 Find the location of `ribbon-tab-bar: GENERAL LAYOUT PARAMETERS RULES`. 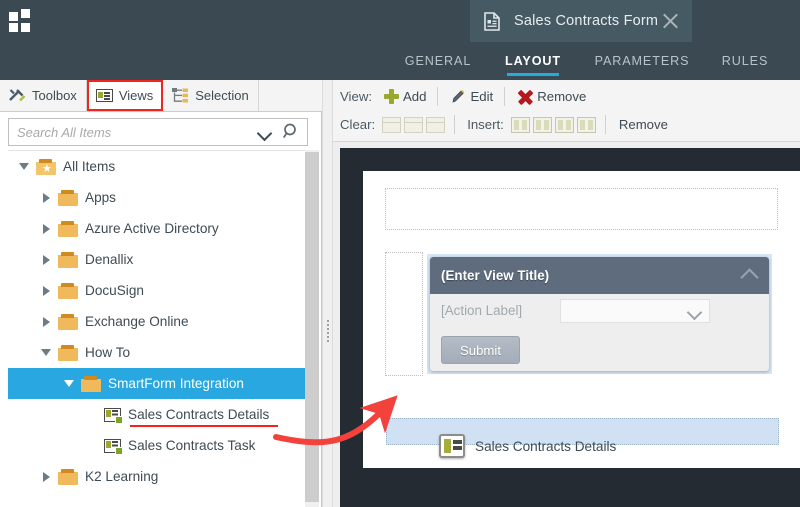

ribbon-tab-bar: GENERAL LAYOUT PARAMETERS RULES is located at coordinates (400, 61).